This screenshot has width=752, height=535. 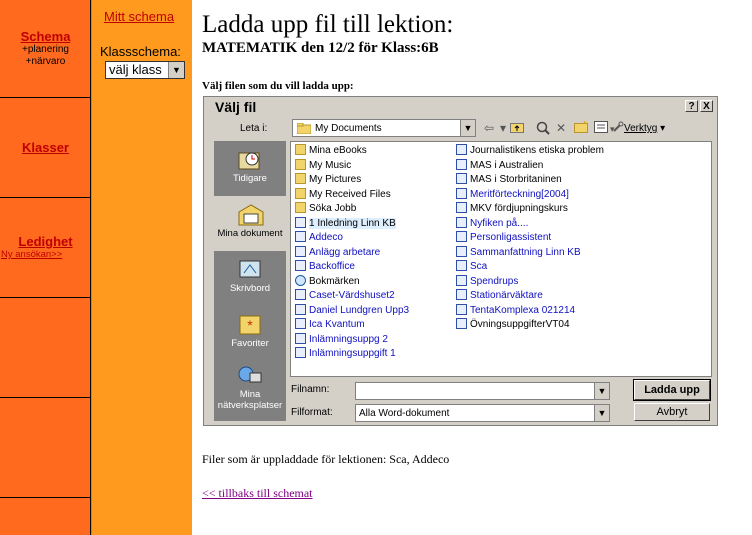 What do you see at coordinates (672, 412) in the screenshot?
I see `avbryt-button: Avbryt` at bounding box center [672, 412].